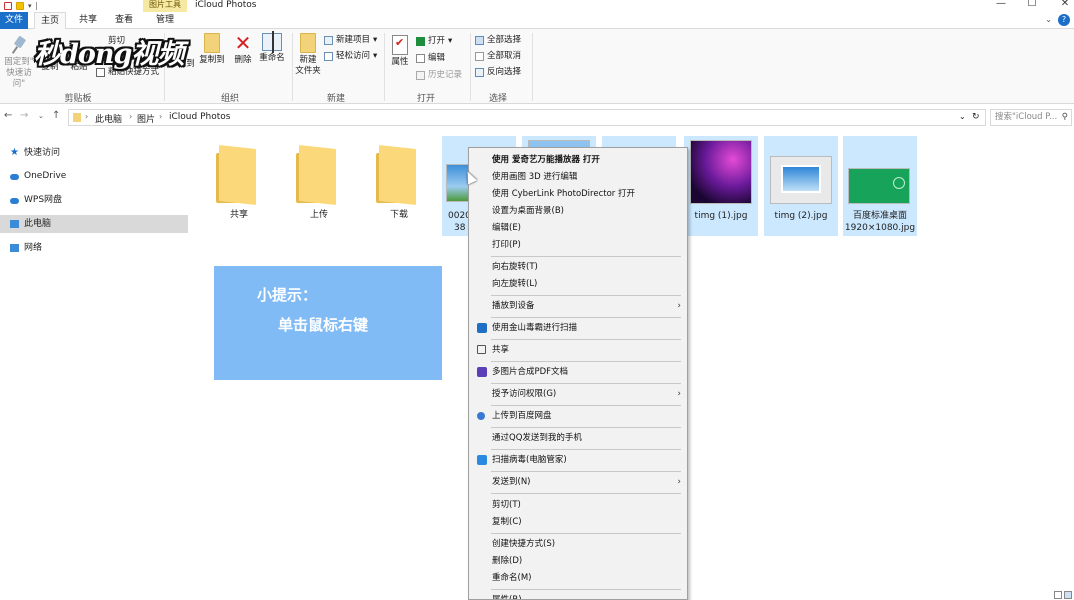 The width and height of the screenshot is (1074, 600). What do you see at coordinates (308, 55) in the screenshot?
I see `new-folder-button: 新建 文件夹` at bounding box center [308, 55].